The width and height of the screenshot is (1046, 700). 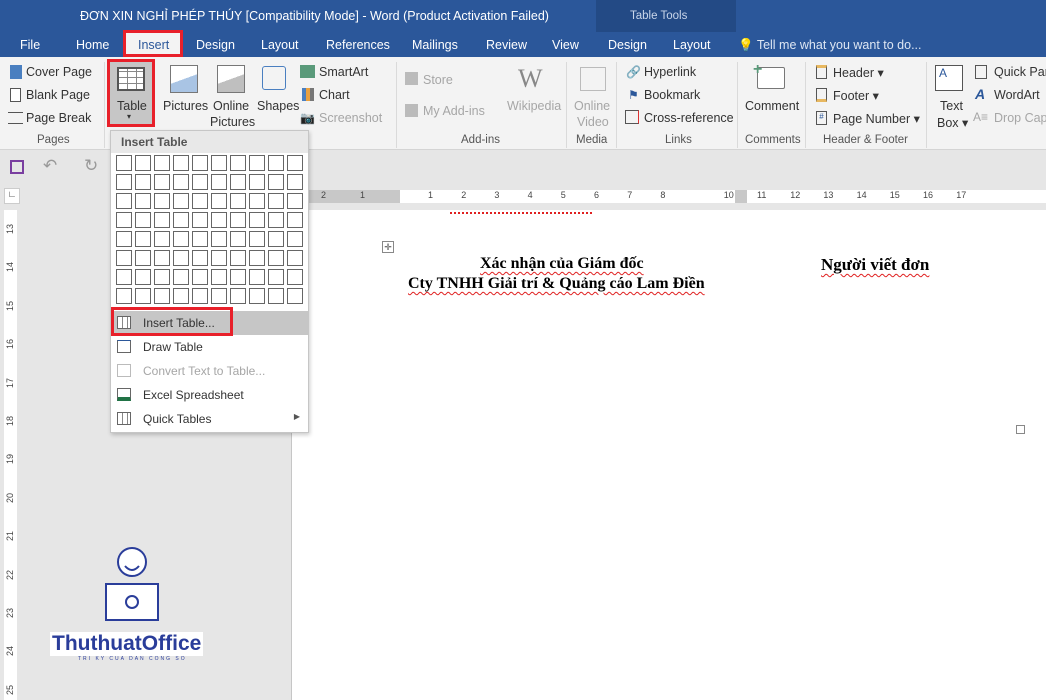 I want to click on chart-button: Chart, so click(x=334, y=95).